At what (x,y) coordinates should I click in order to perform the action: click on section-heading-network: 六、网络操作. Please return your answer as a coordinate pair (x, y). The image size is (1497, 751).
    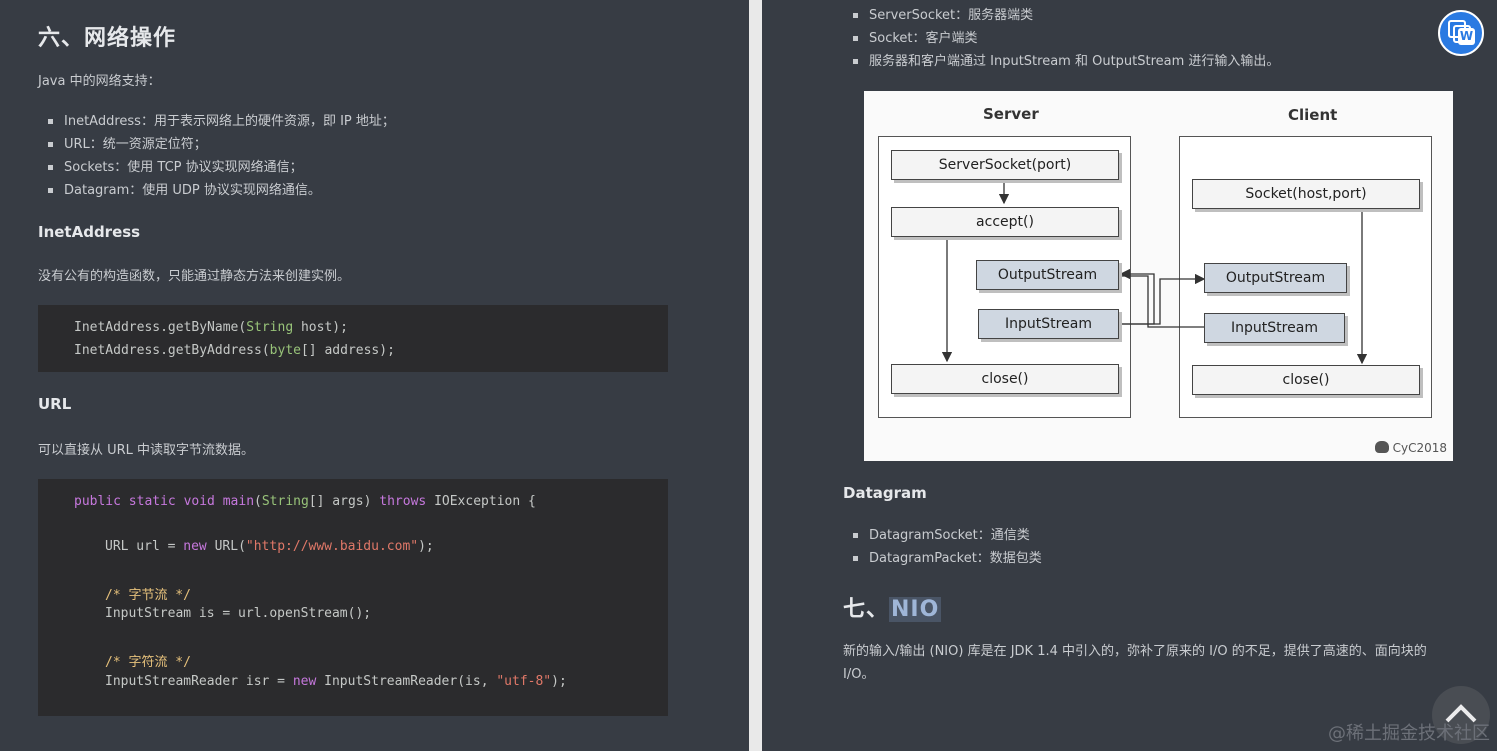
    Looking at the image, I should click on (107, 38).